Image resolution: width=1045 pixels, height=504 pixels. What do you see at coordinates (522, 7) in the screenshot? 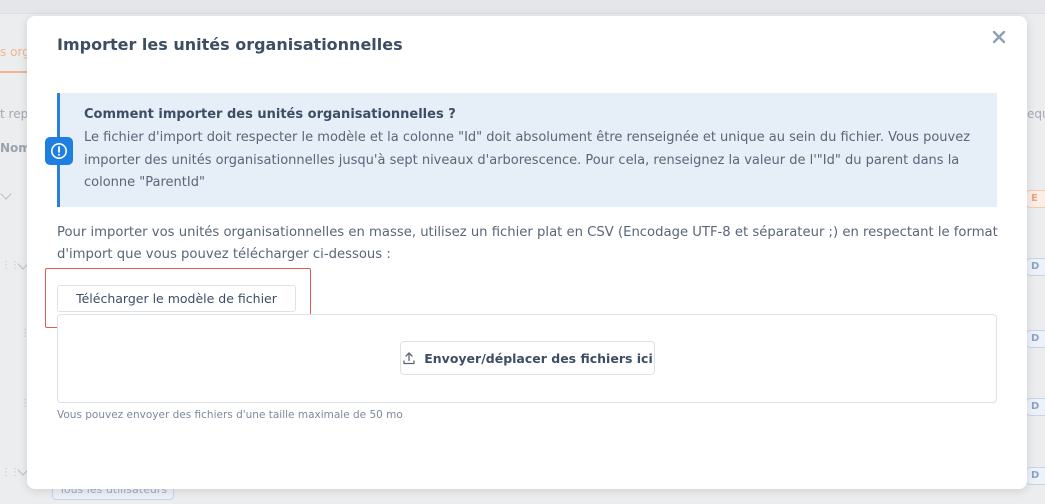
I see `background-topbar` at bounding box center [522, 7].